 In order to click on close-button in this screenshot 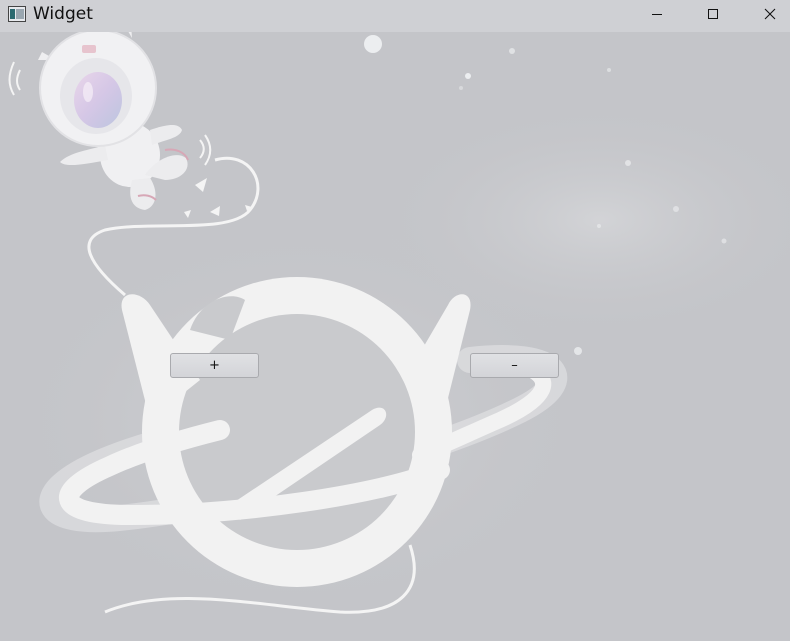, I will do `click(768, 14)`.